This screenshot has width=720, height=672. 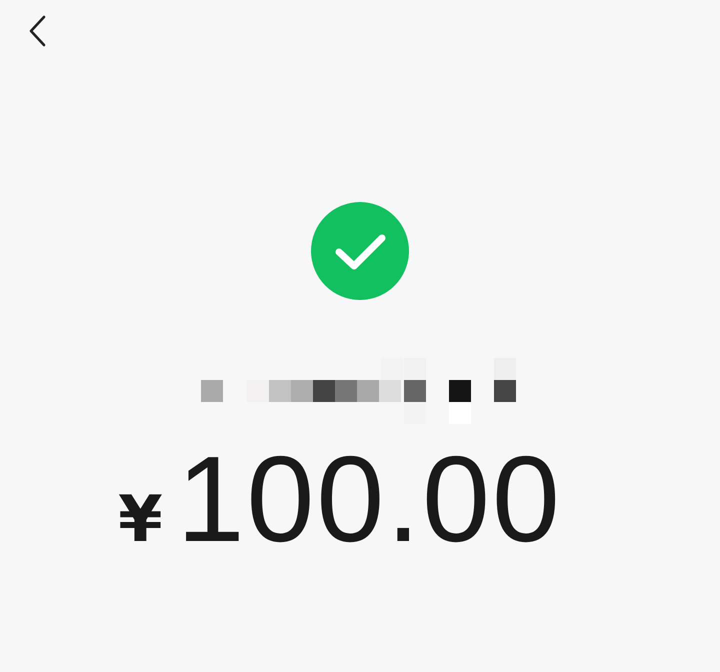 I want to click on currency-symbol: ¥, so click(x=140, y=520).